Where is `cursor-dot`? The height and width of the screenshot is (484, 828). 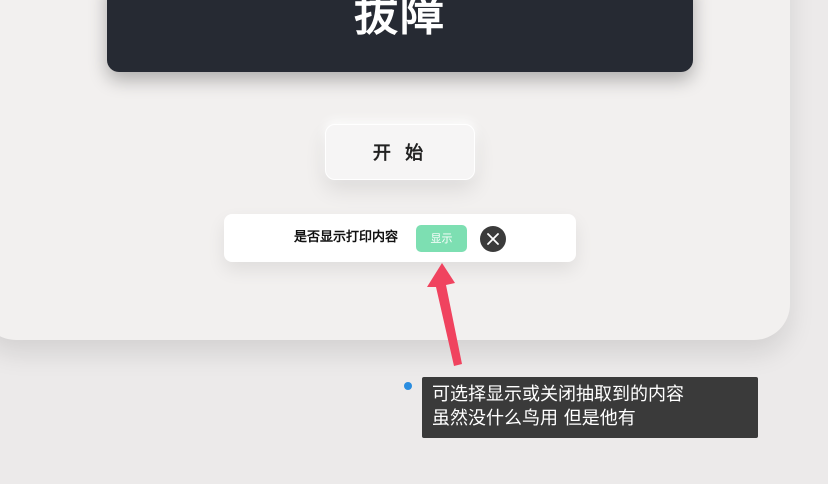 cursor-dot is located at coordinates (408, 386).